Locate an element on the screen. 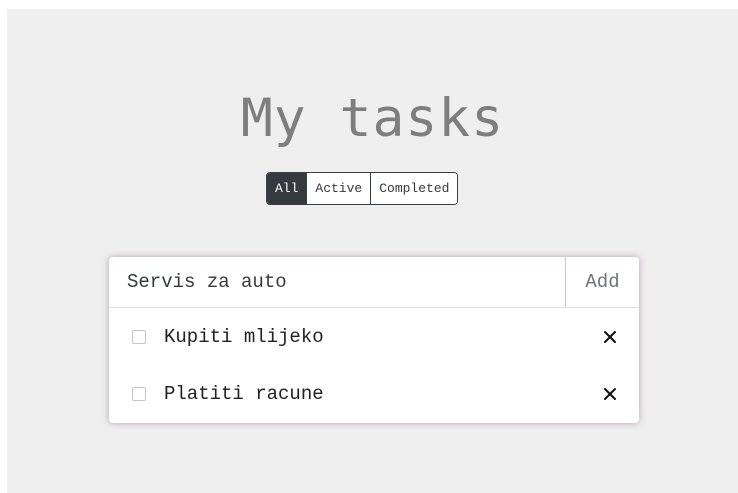 The width and height of the screenshot is (738, 493). task-label: Platiti racune is located at coordinates (244, 393).